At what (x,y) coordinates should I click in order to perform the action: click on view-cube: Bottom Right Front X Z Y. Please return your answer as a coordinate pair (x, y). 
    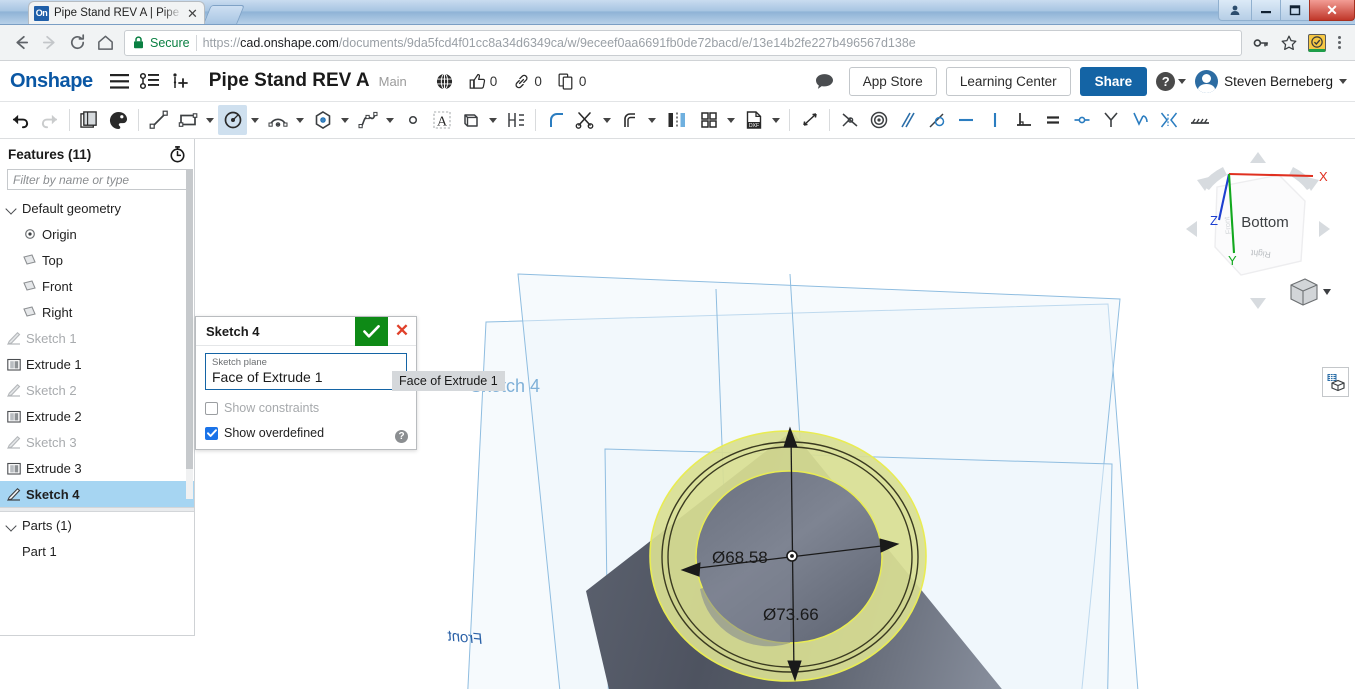
    Looking at the image, I should click on (1258, 231).